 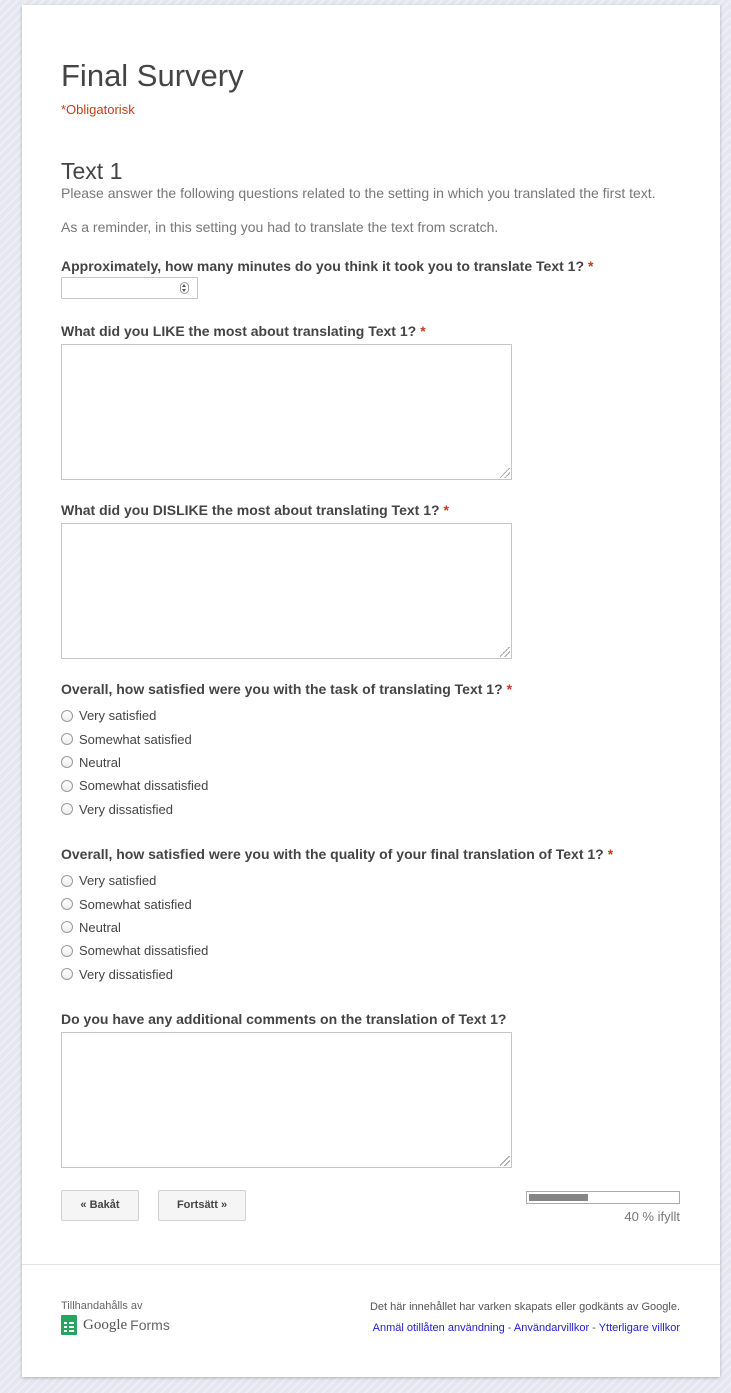 What do you see at coordinates (371, 1264) in the screenshot?
I see `footer-divider` at bounding box center [371, 1264].